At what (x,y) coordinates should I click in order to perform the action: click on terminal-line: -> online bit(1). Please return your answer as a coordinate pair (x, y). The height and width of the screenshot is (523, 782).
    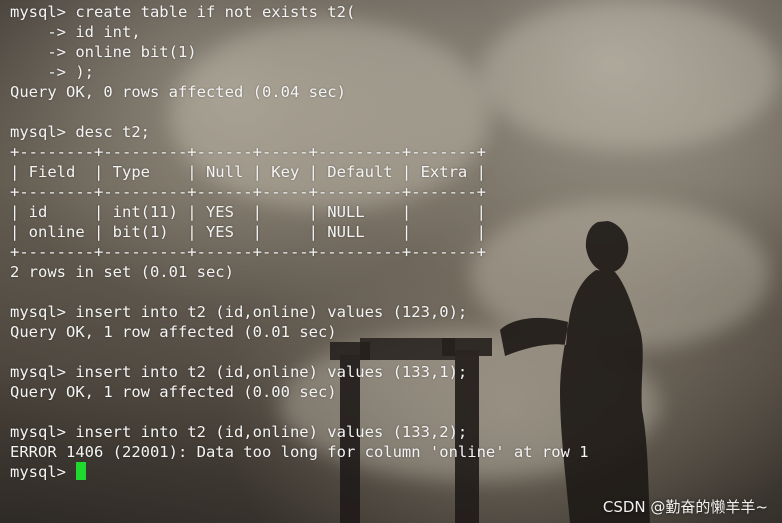
    Looking at the image, I should click on (103, 52).